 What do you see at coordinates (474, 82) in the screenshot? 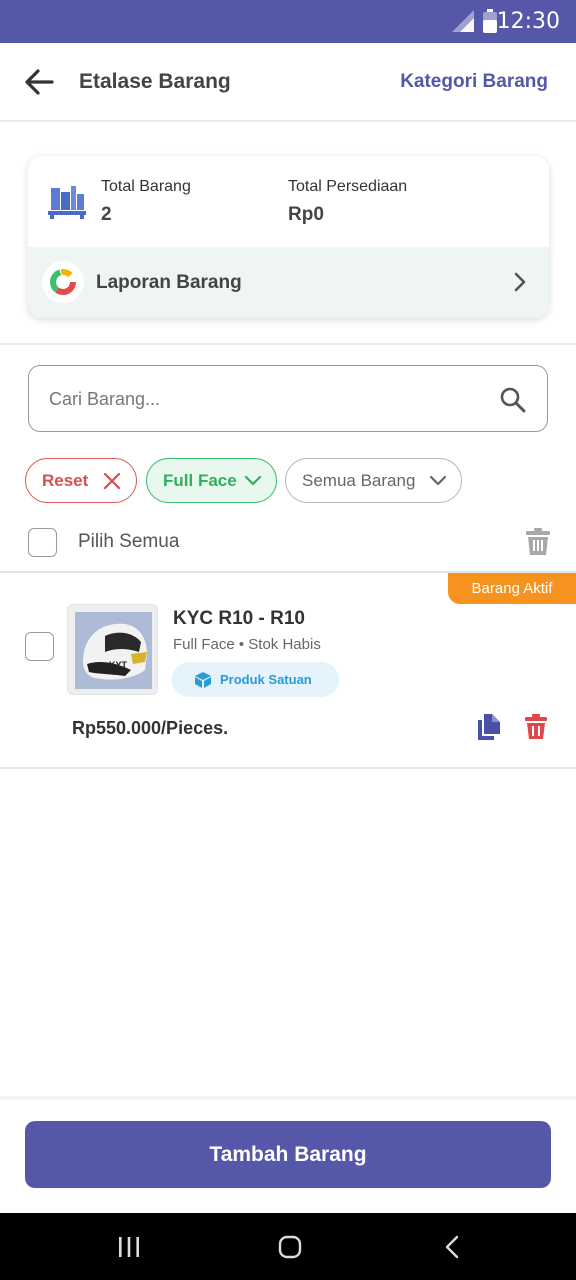
I see `kategori-barang-link: Kategori Barang` at bounding box center [474, 82].